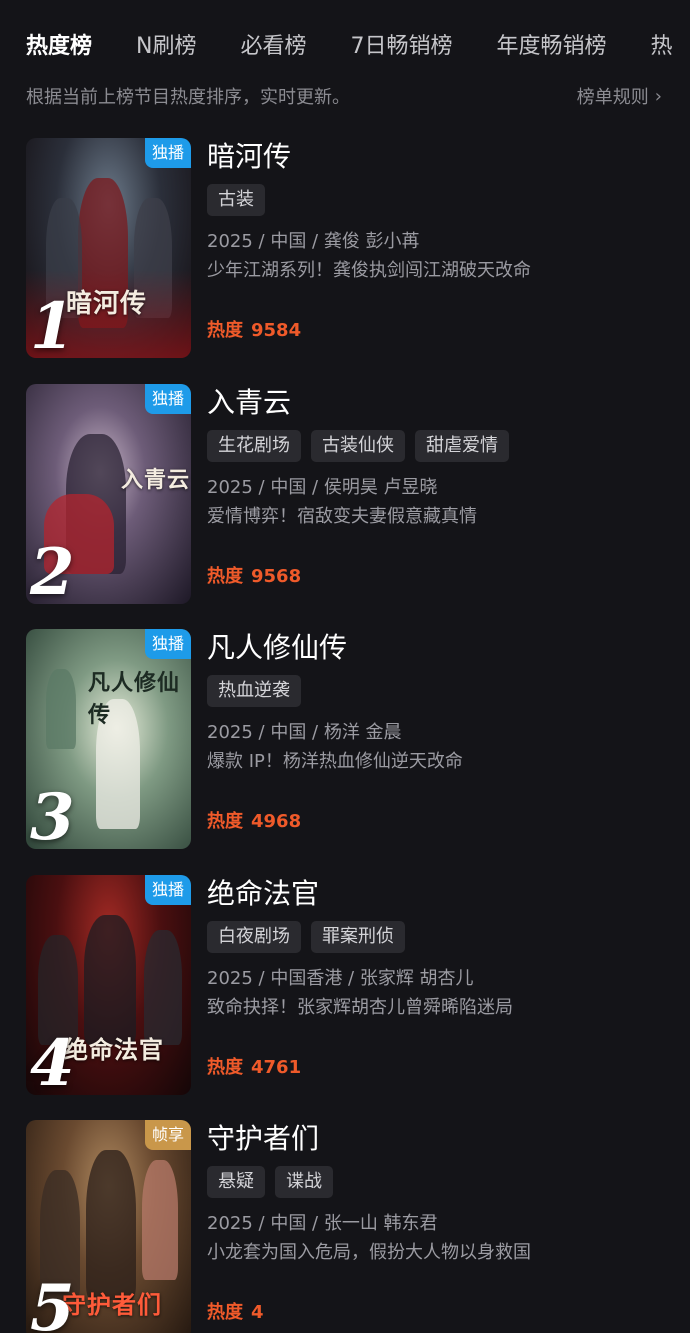  What do you see at coordinates (612, 97) in the screenshot?
I see `rules-label: 榜单规则` at bounding box center [612, 97].